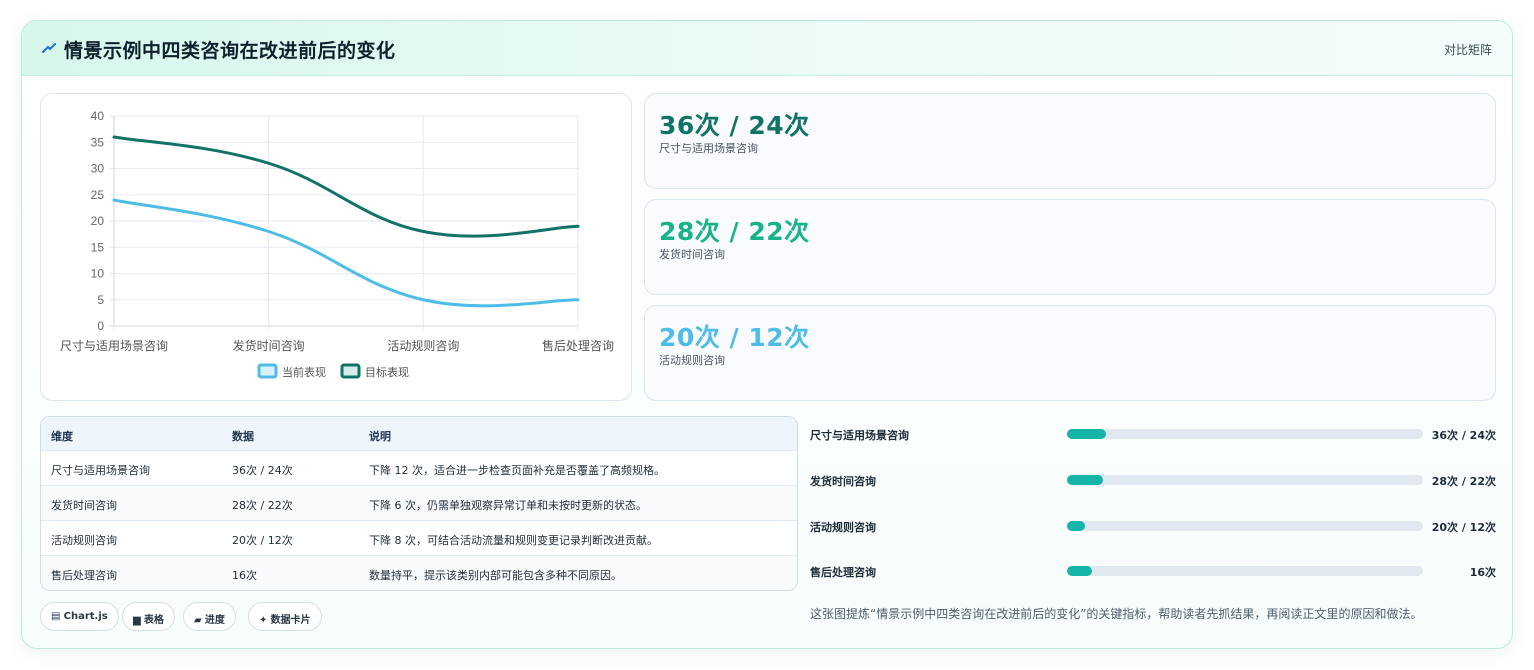 The height and width of the screenshot is (670, 1534). I want to click on table-icon: ▆, so click(137, 620).